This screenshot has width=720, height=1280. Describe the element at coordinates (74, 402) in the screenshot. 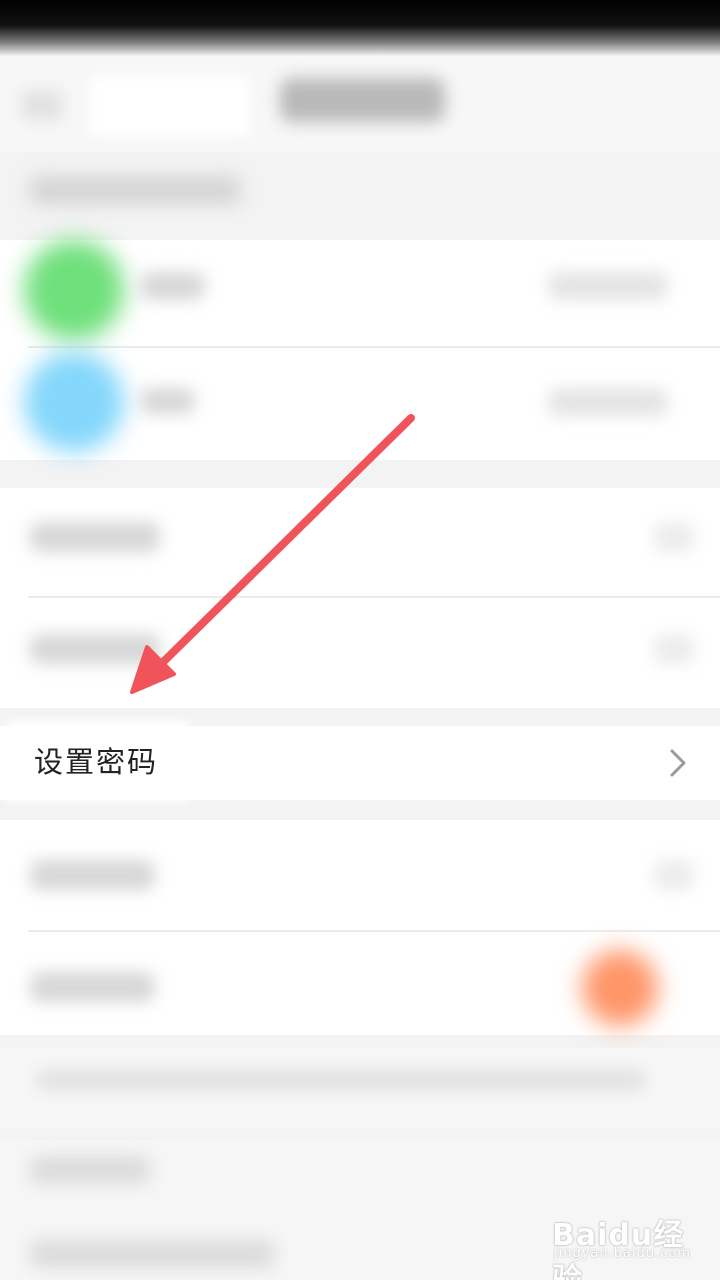

I see `blue-app-icon` at that location.